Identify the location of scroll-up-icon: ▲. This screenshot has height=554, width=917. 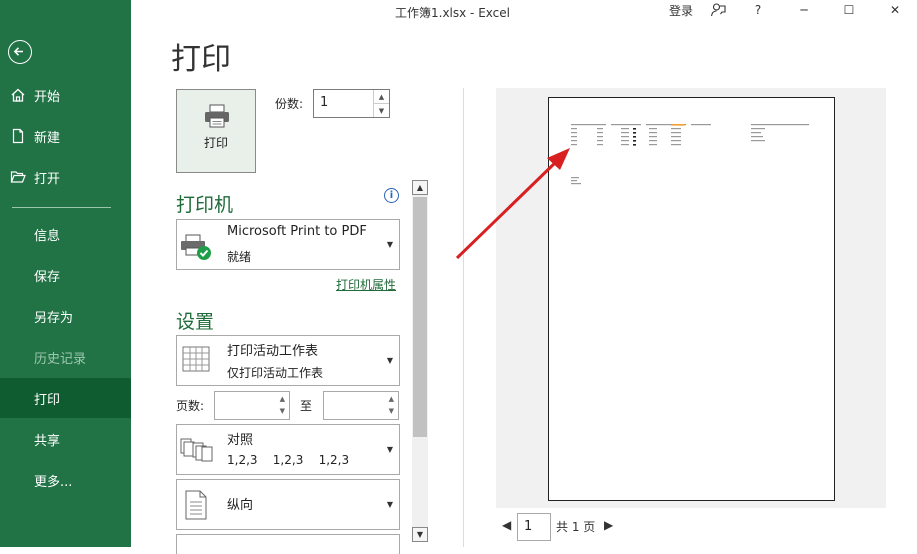
(420, 187).